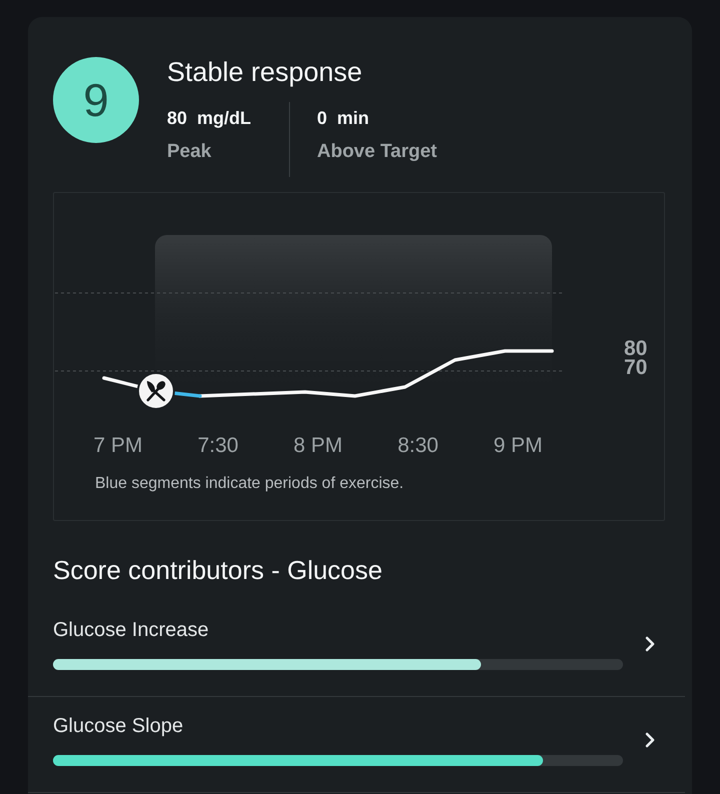  Describe the element at coordinates (636, 348) in the screenshot. I see `axis-label: 80` at that location.